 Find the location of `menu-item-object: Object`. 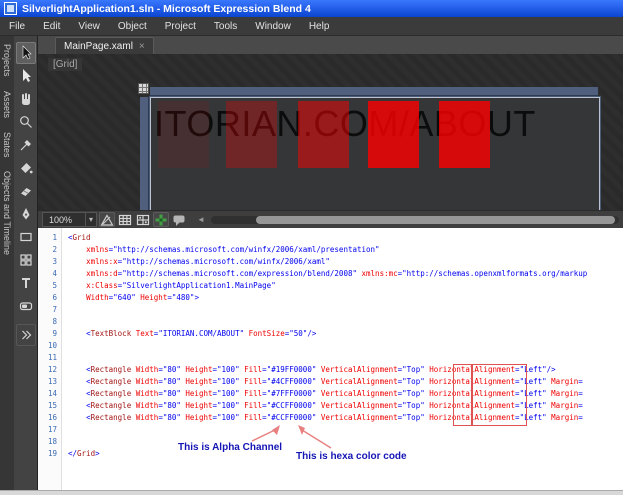

menu-item-object: Object is located at coordinates (132, 26).